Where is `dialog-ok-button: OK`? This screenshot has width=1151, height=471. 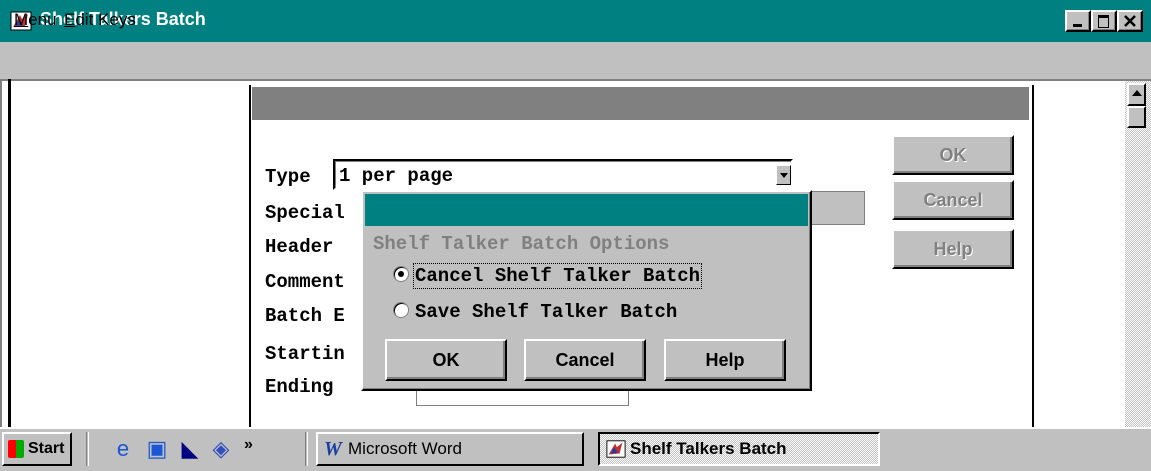
dialog-ok-button: OK is located at coordinates (446, 360).